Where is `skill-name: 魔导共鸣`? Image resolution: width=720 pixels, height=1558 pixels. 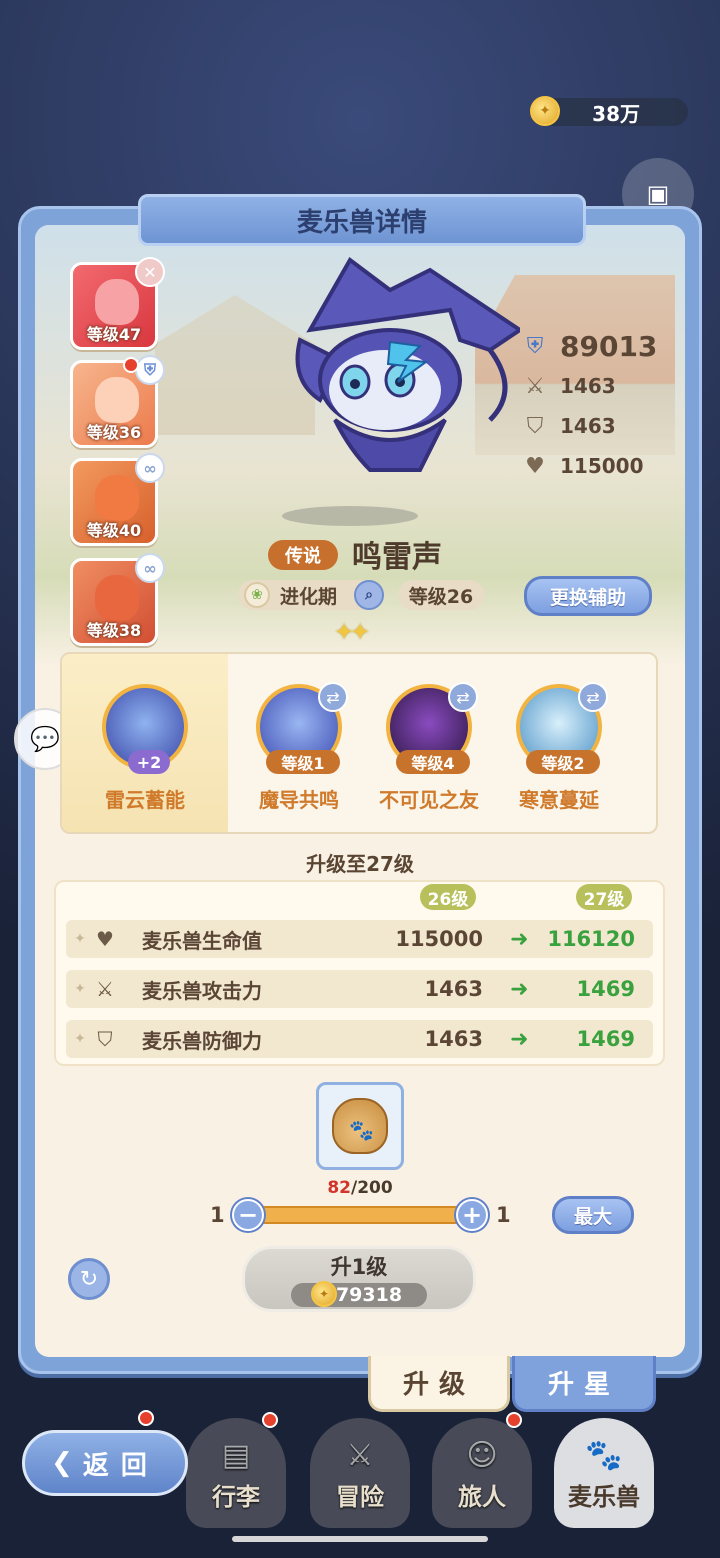
skill-name: 魔导共鸣 is located at coordinates (299, 800).